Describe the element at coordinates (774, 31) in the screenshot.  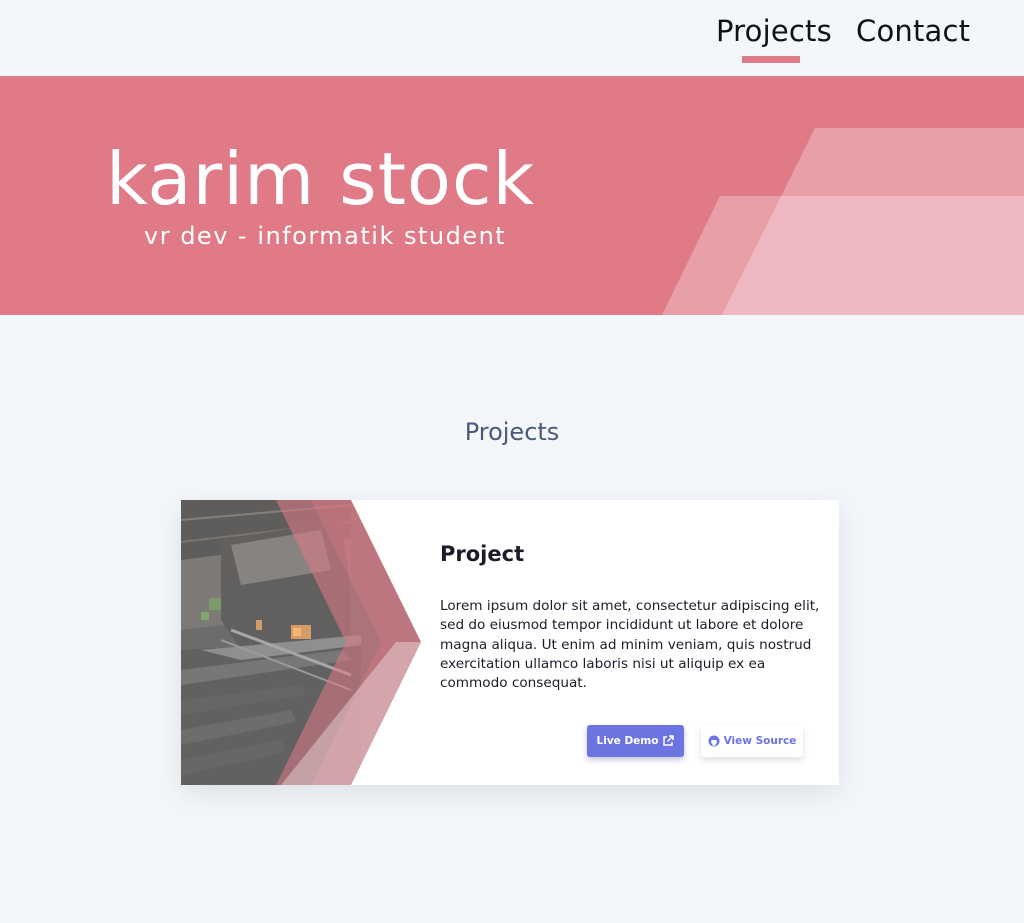
I see `nav-link-projects: Projects` at that location.